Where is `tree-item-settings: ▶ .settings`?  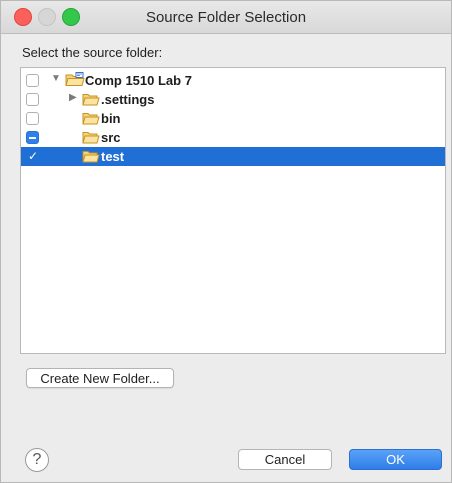
tree-item-settings: ▶ .settings is located at coordinates (233, 99).